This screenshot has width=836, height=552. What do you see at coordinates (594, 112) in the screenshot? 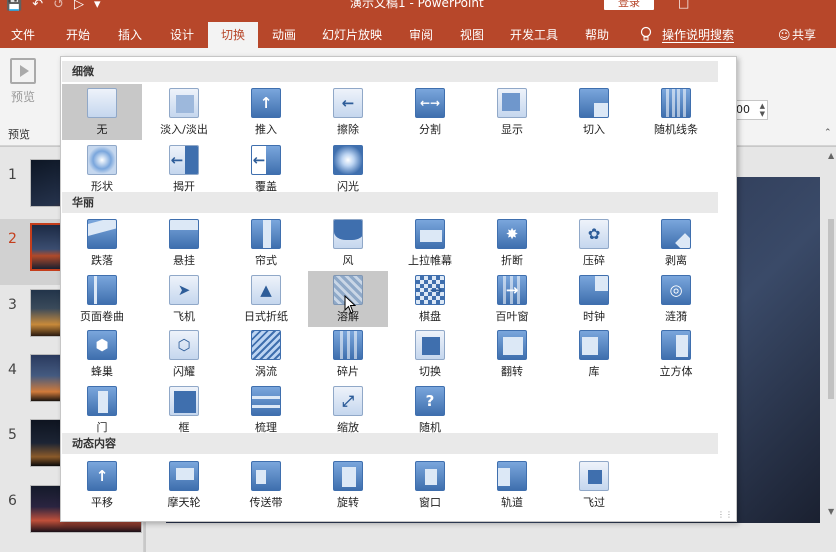
I see `transition-cut: 切入` at bounding box center [594, 112].